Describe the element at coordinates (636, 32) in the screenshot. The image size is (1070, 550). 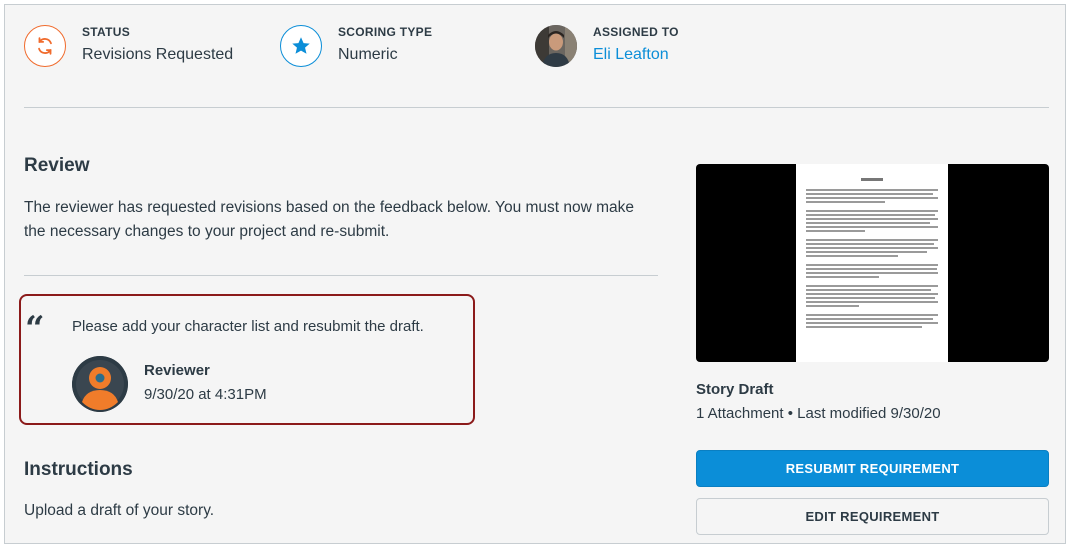
I see `assigned-to-label: ASSIGNED TO` at that location.